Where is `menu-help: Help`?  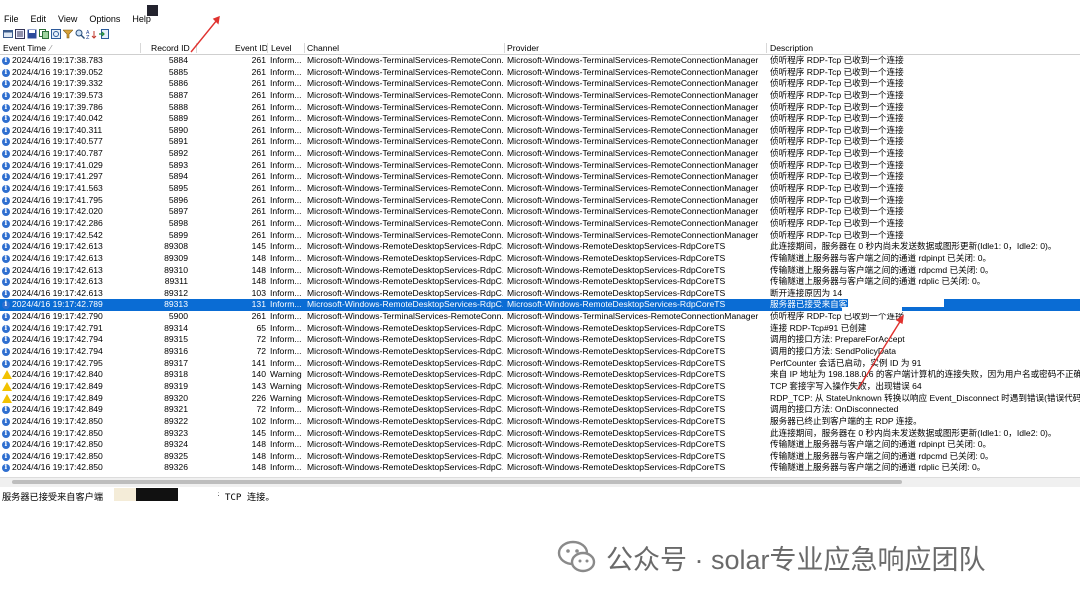 menu-help: Help is located at coordinates (141, 19).